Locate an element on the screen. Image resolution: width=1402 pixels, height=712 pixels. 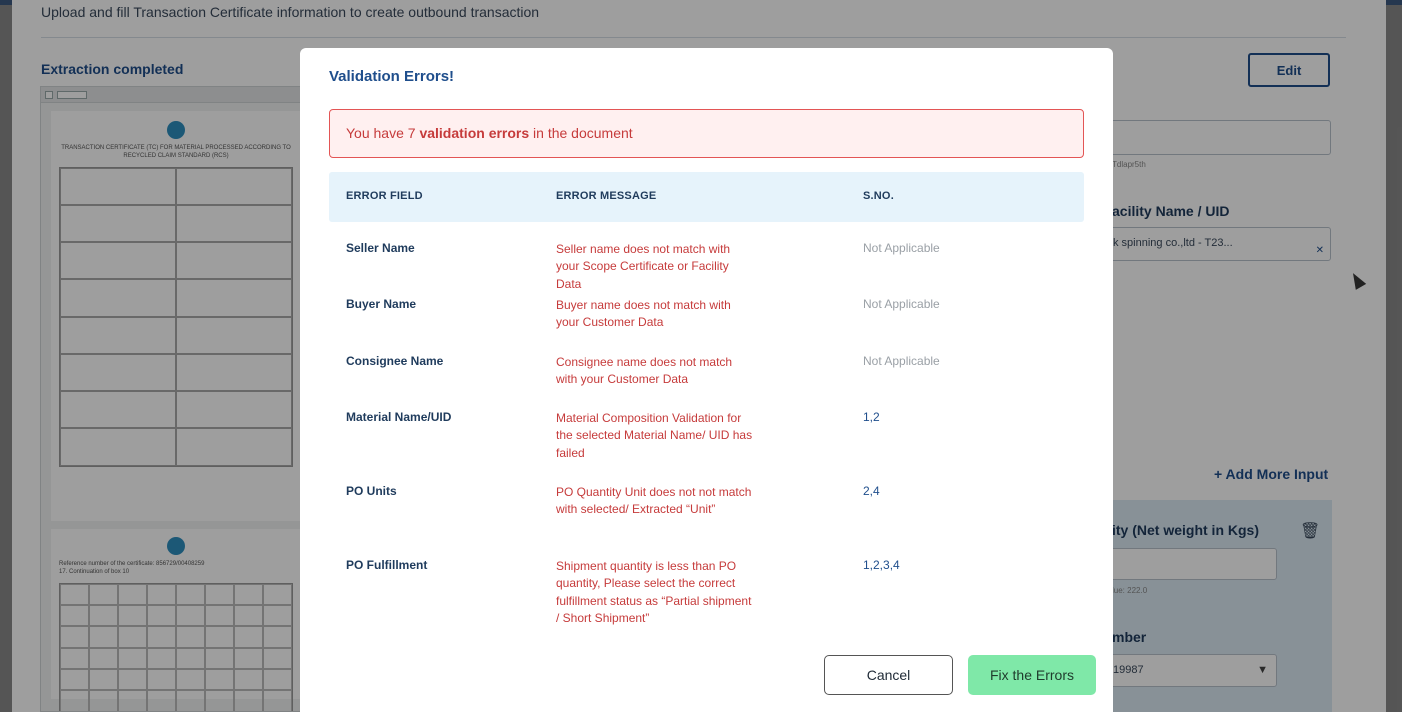
alert-prefix: You have 7 is located at coordinates (383, 133).